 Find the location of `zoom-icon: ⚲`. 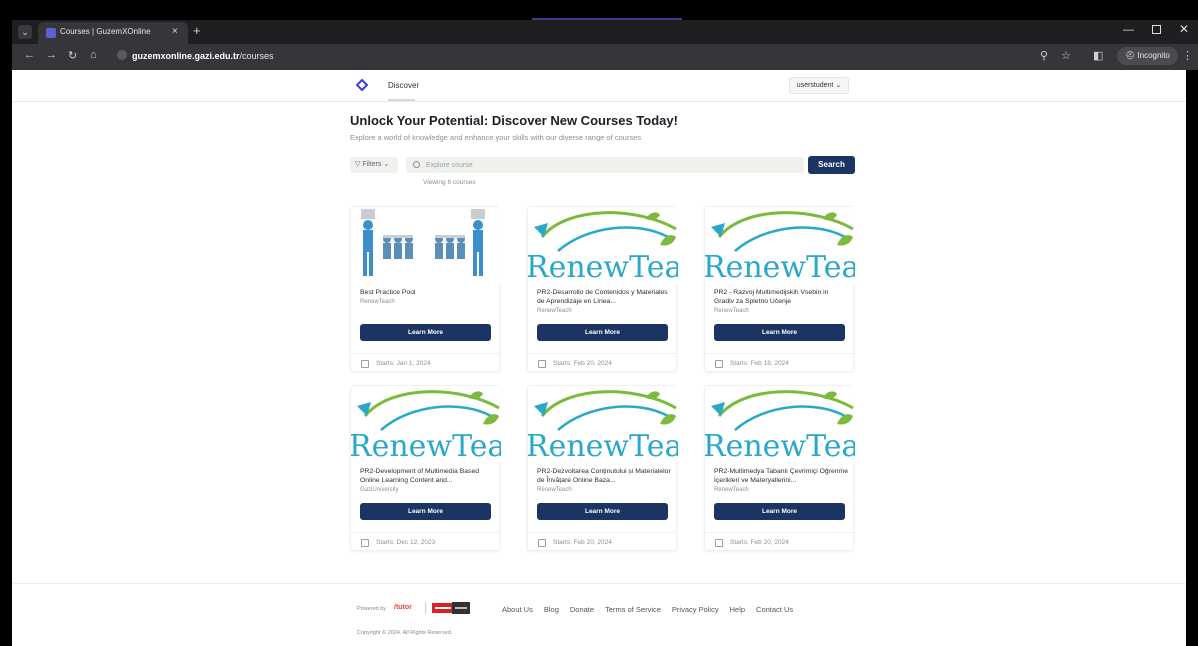

zoom-icon: ⚲ is located at coordinates (1044, 55).